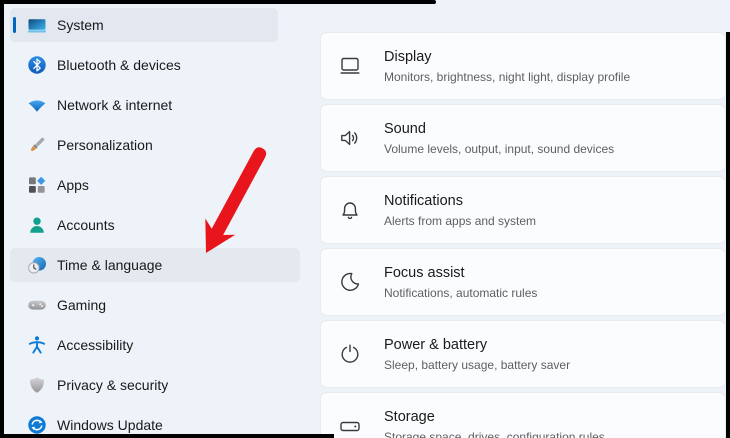  Describe the element at coordinates (113, 385) in the screenshot. I see `sidebar-item-label: Privacy & security` at that location.